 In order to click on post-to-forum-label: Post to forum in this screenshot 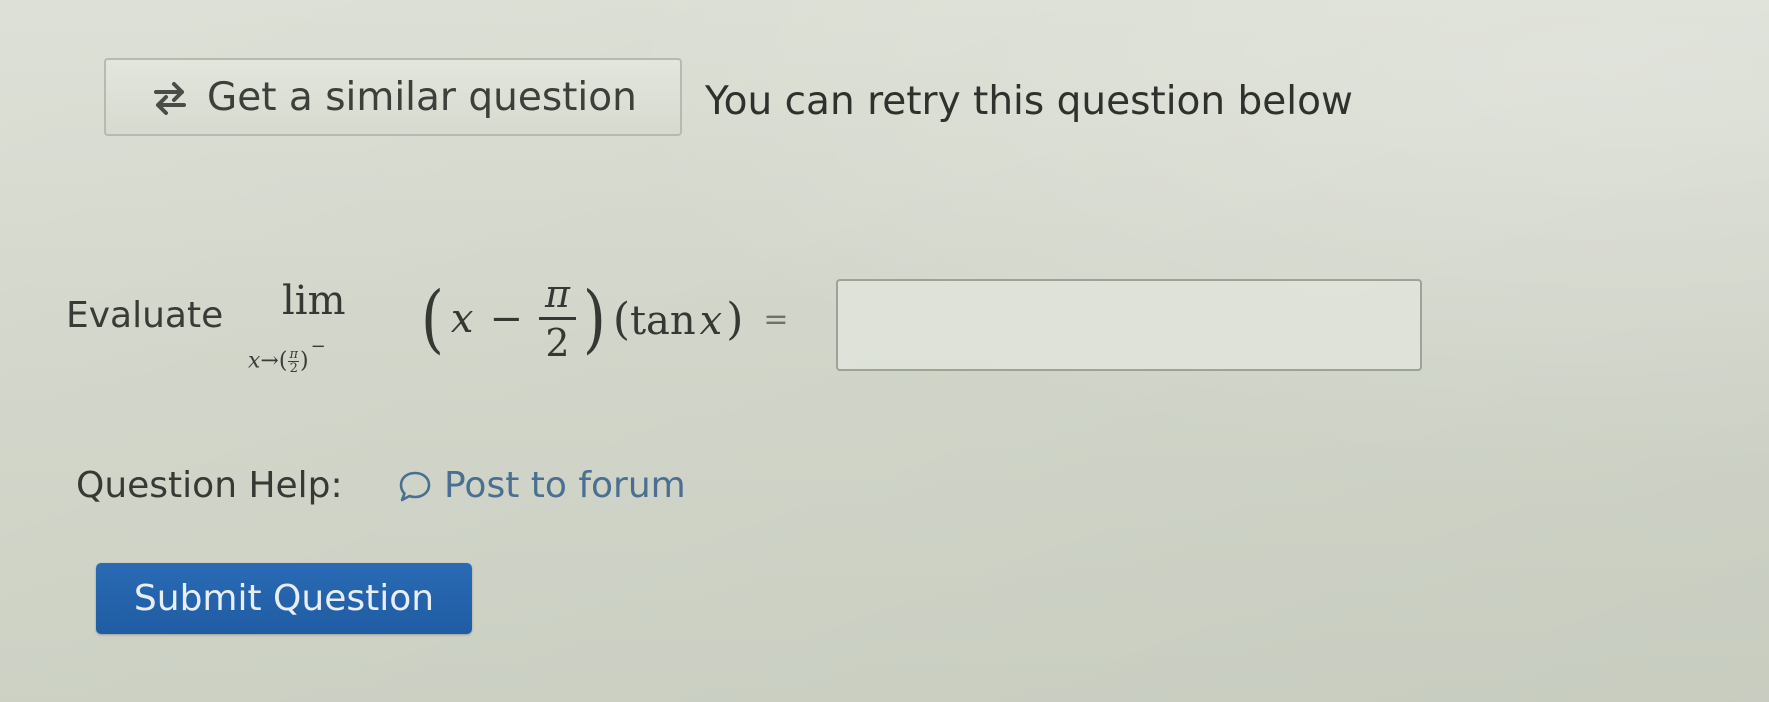, I will do `click(565, 485)`.